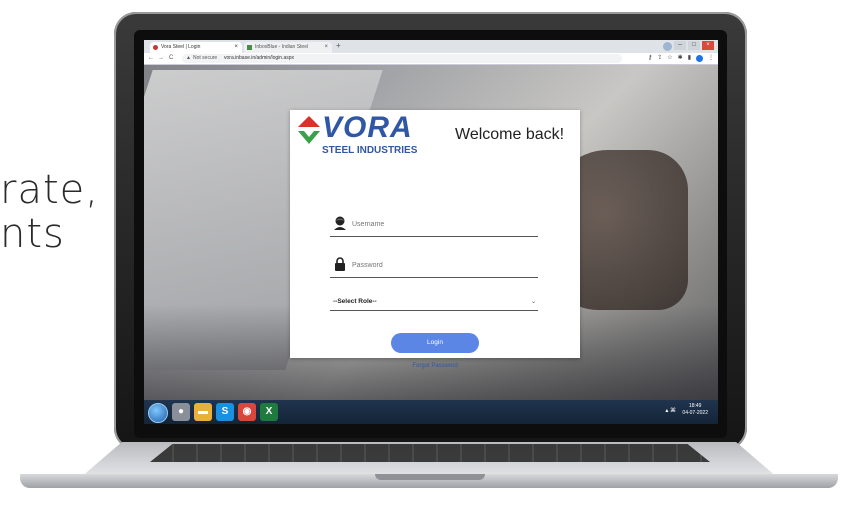 This screenshot has width=857, height=507. I want to click on browser-tab-inactive: InboxBlue - Indian Steel ×, so click(288, 47).